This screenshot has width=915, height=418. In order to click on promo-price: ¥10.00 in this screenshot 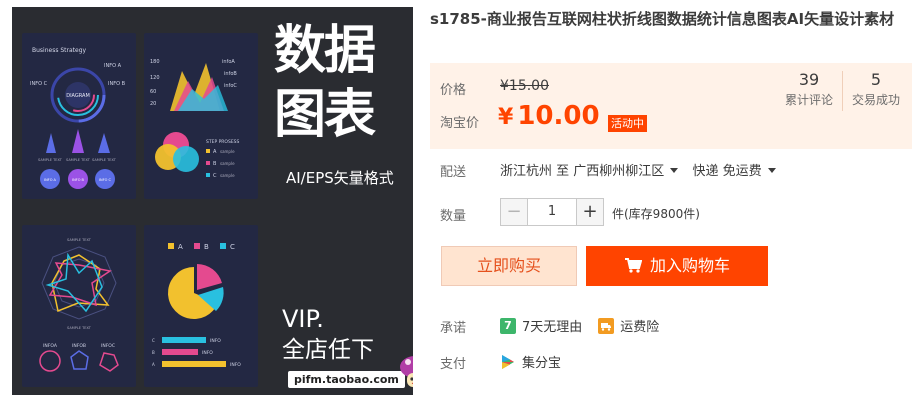, I will do `click(549, 116)`.